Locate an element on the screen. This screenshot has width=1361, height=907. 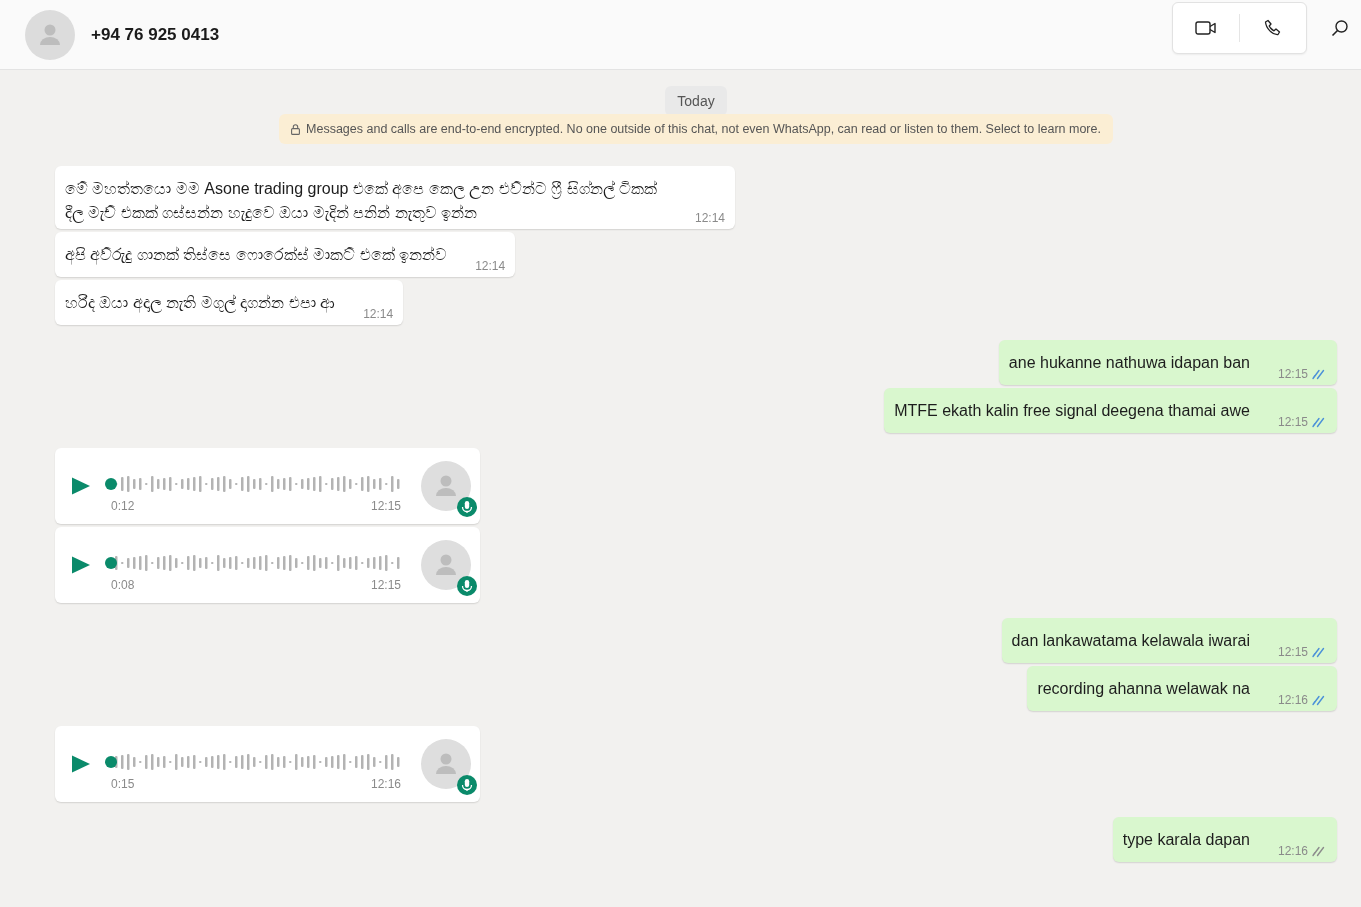
lock-icon is located at coordinates (296, 129).